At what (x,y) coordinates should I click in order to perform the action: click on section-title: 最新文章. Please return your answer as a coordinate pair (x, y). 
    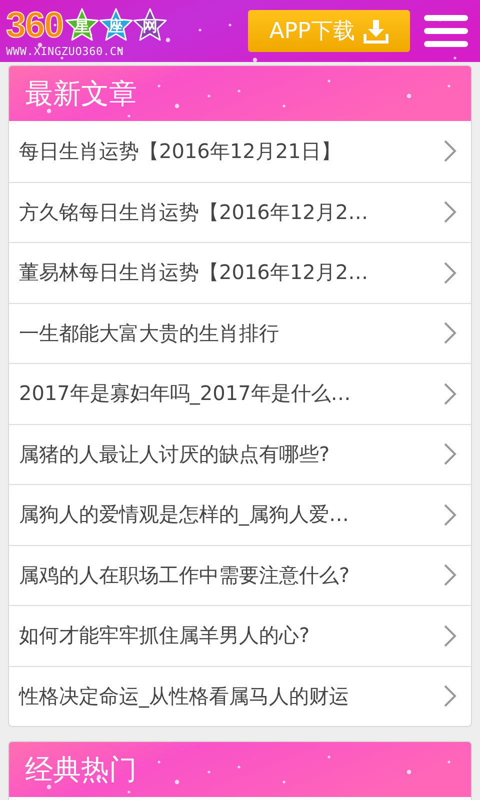
    Looking at the image, I should click on (81, 94).